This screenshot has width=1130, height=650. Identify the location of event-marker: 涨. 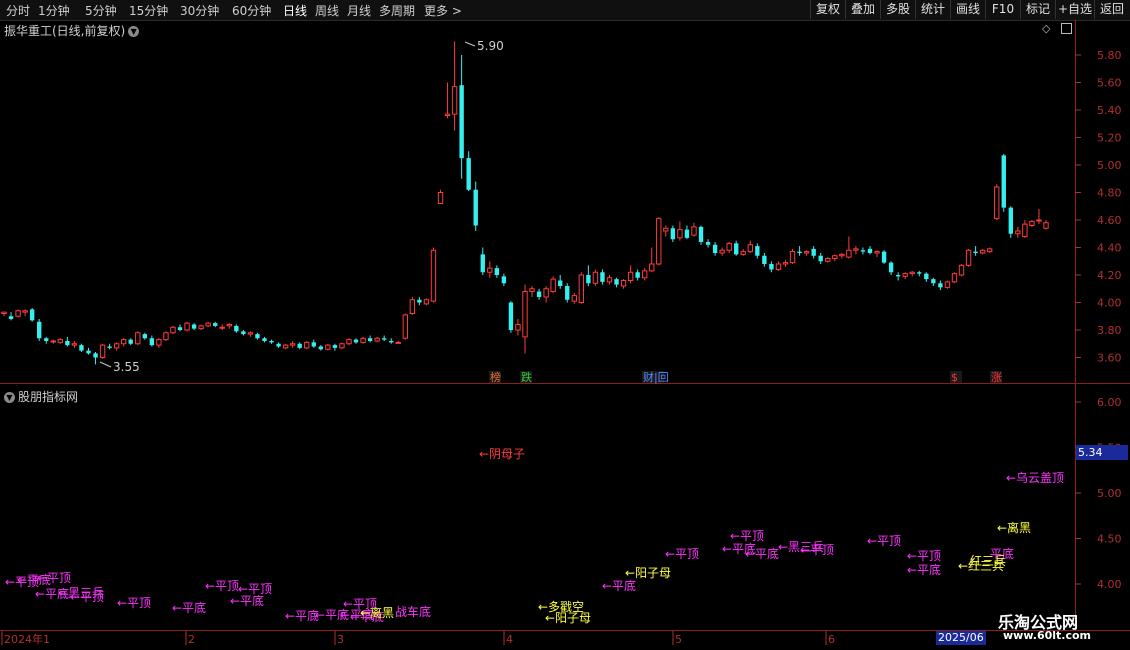
(996, 377).